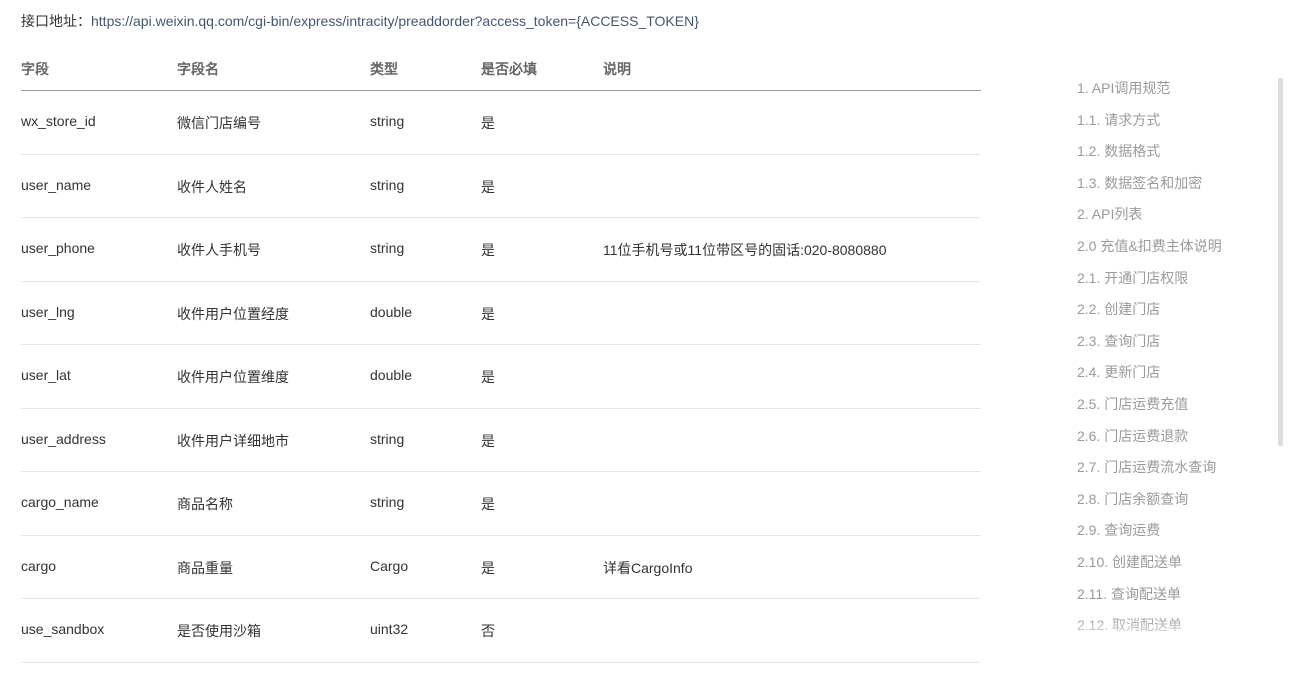  What do you see at coordinates (501, 631) in the screenshot?
I see `table-row: use_sandbox 是否使用沙箱 uint32 否` at bounding box center [501, 631].